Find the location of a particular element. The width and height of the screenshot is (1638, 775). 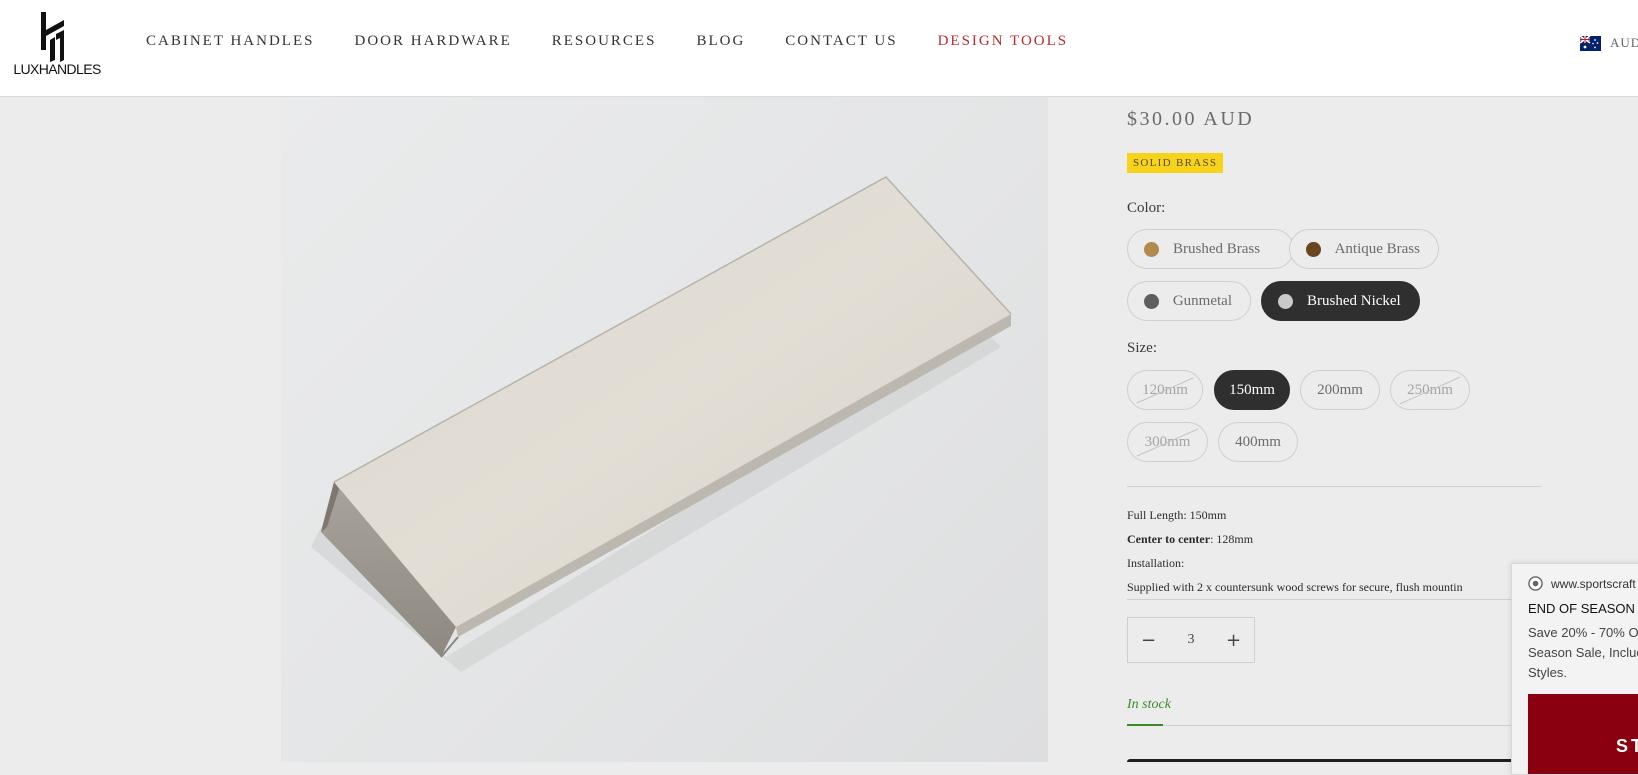

stock-indicator-bar is located at coordinates (1145, 725).